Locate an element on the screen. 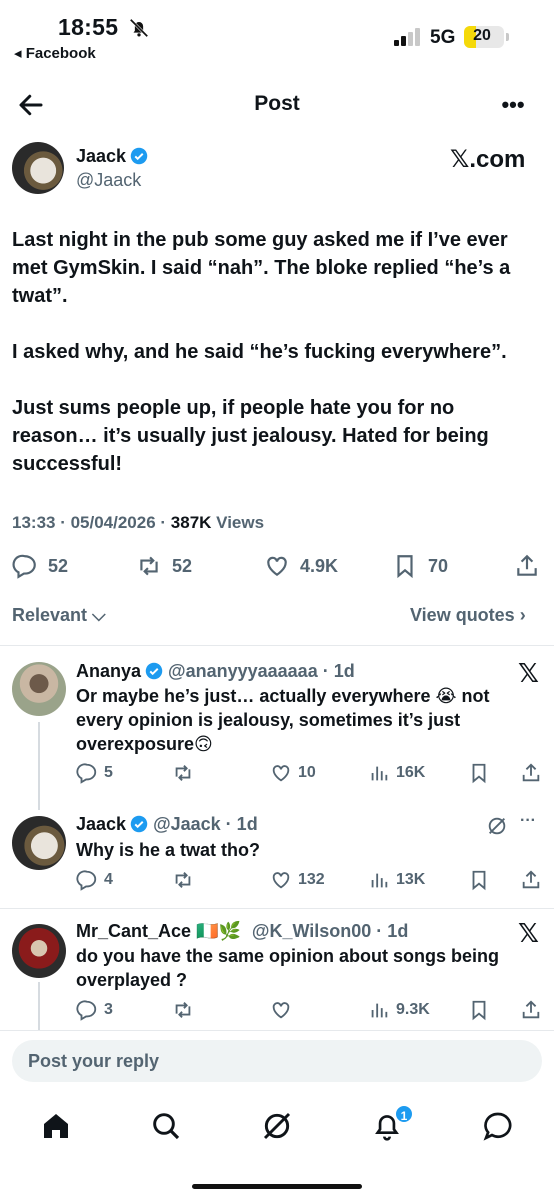 This screenshot has width=554, height=1200. reply-button: 4 is located at coordinates (94, 880).